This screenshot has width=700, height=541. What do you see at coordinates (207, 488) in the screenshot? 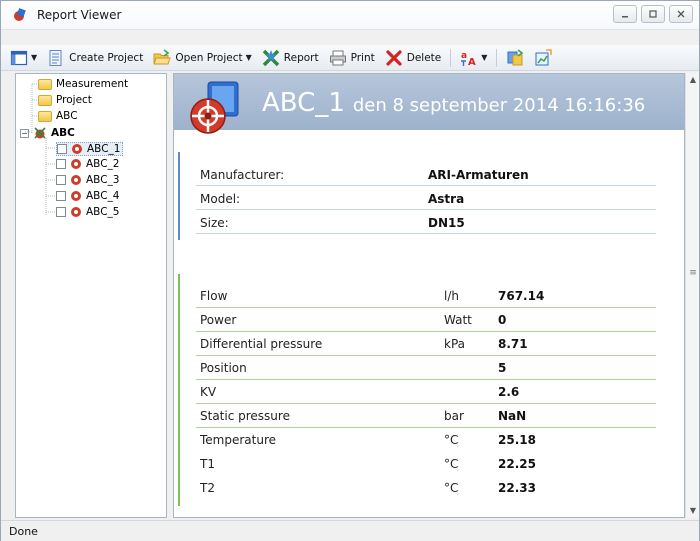
I see `measurement-label: T2` at bounding box center [207, 488].